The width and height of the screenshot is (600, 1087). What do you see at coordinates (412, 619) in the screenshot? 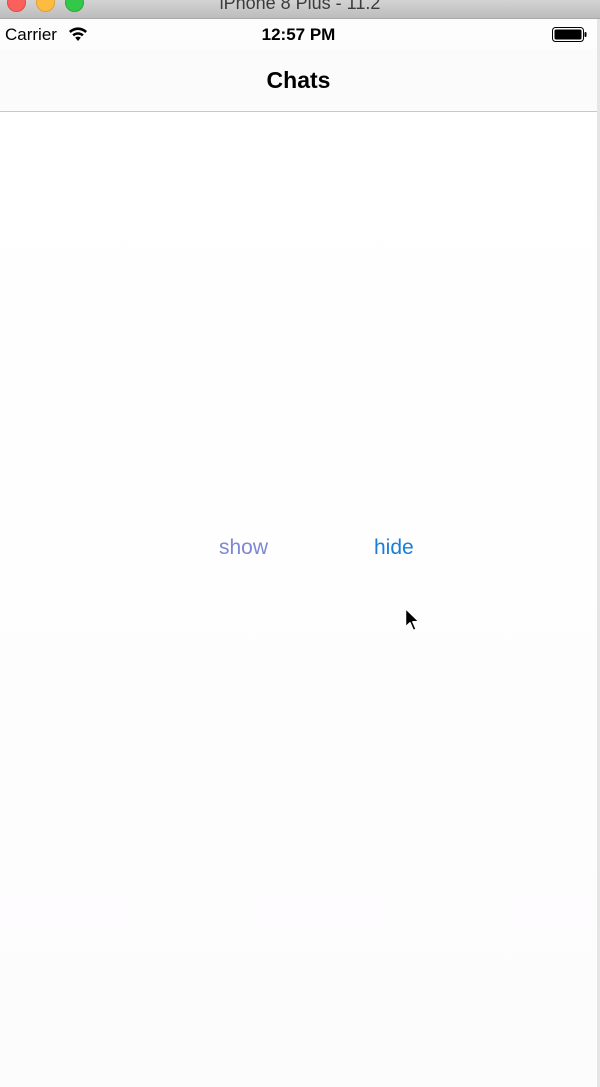
I see `mouse-pointer-icon` at bounding box center [412, 619].